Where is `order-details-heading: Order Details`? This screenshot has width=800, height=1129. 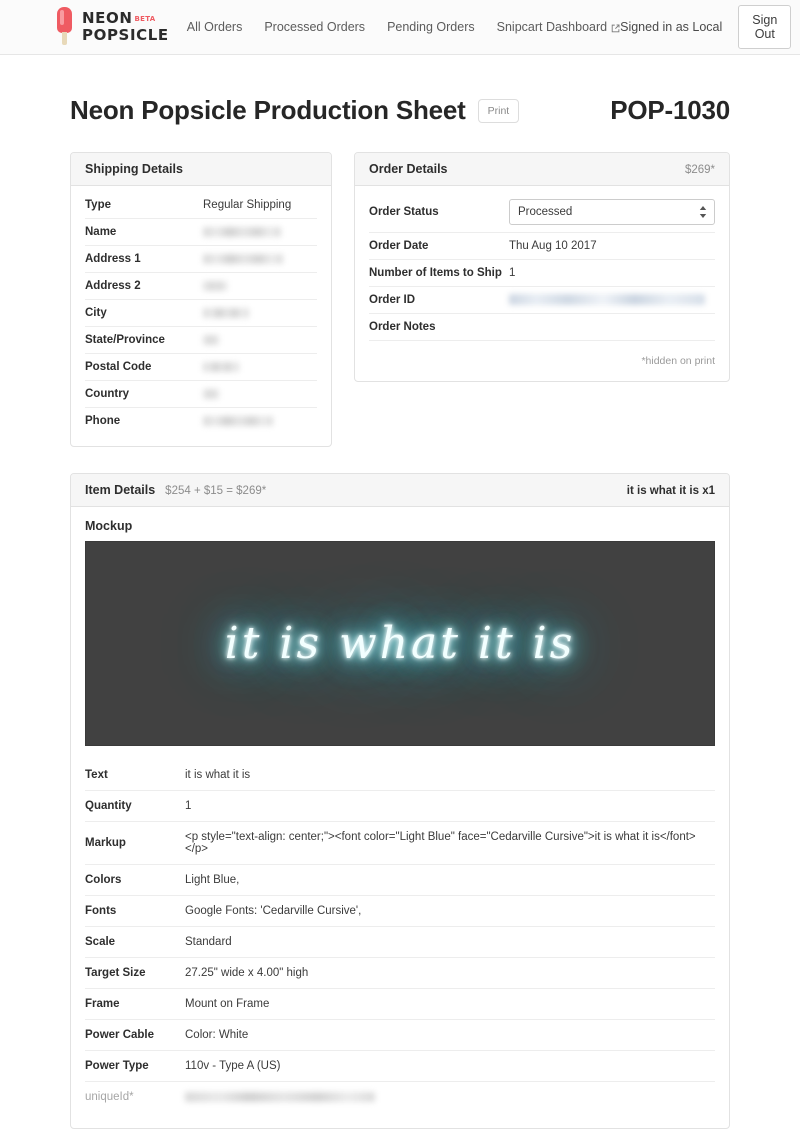
order-details-heading: Order Details is located at coordinates (408, 169).